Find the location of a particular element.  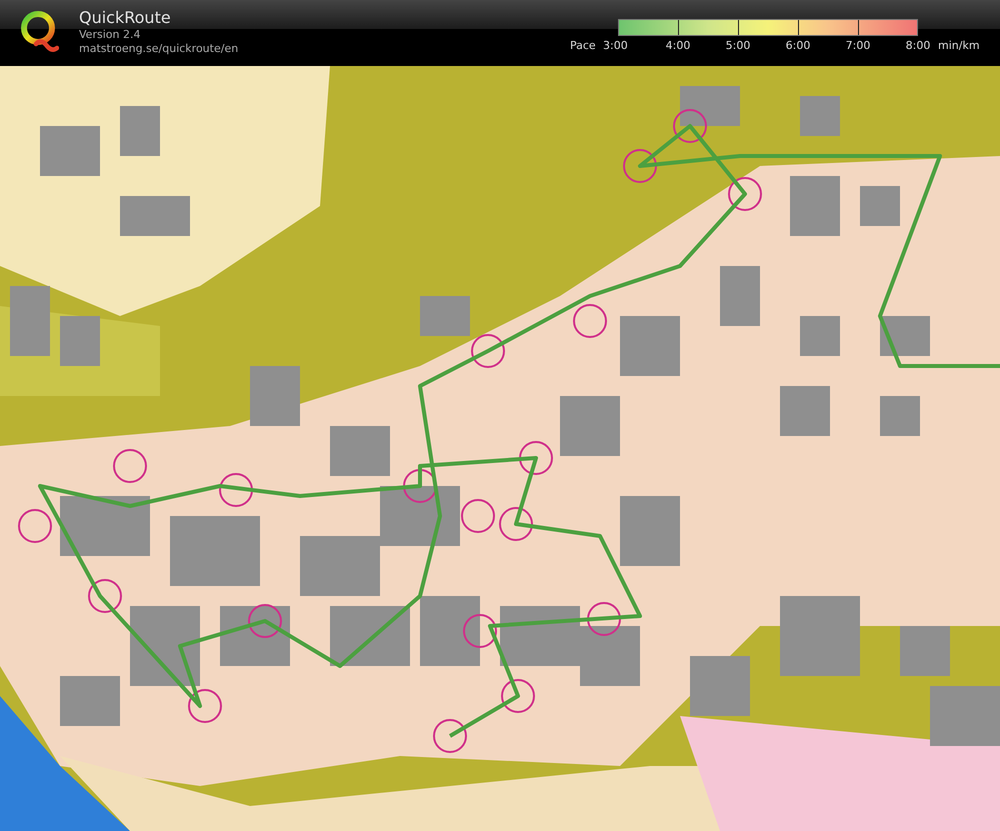

pace-tick-label: 7:00 is located at coordinates (858, 46).